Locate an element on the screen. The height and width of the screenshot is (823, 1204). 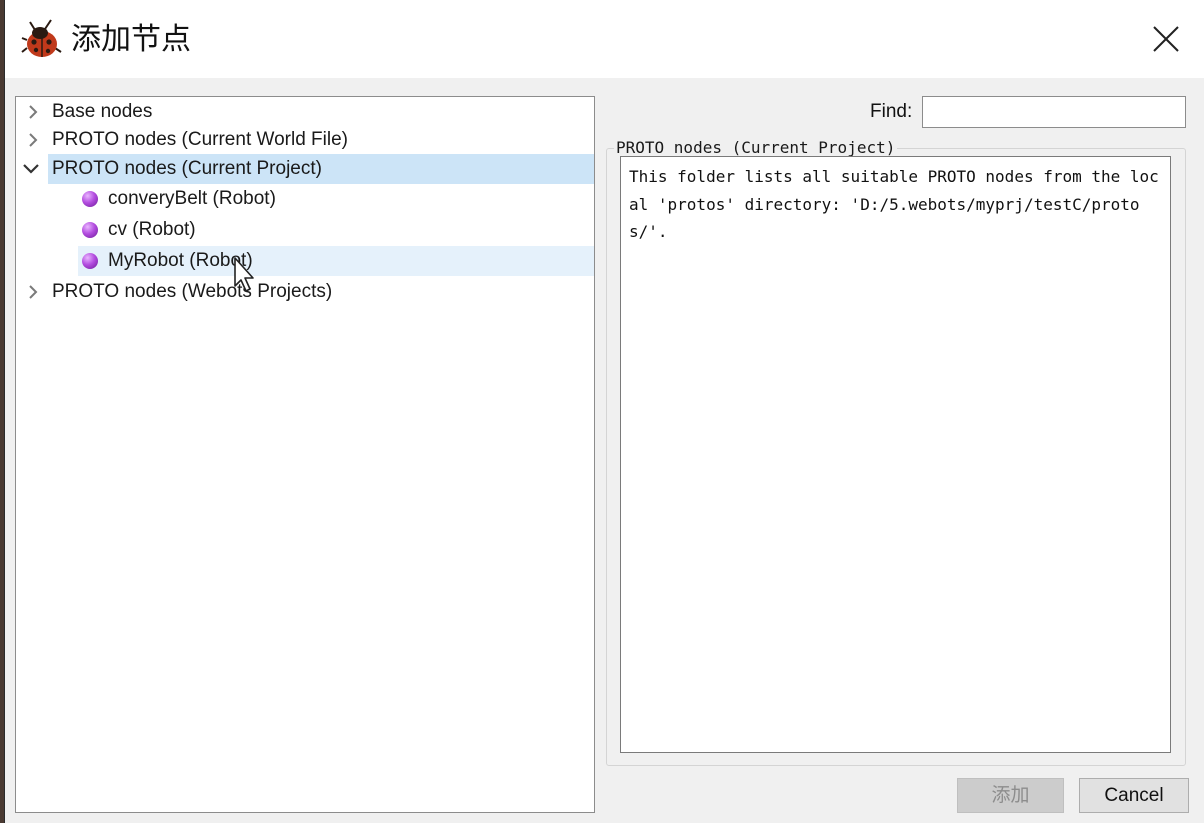
tree-child-converybelt: converyBelt (Robot) is located at coordinates (336, 199).